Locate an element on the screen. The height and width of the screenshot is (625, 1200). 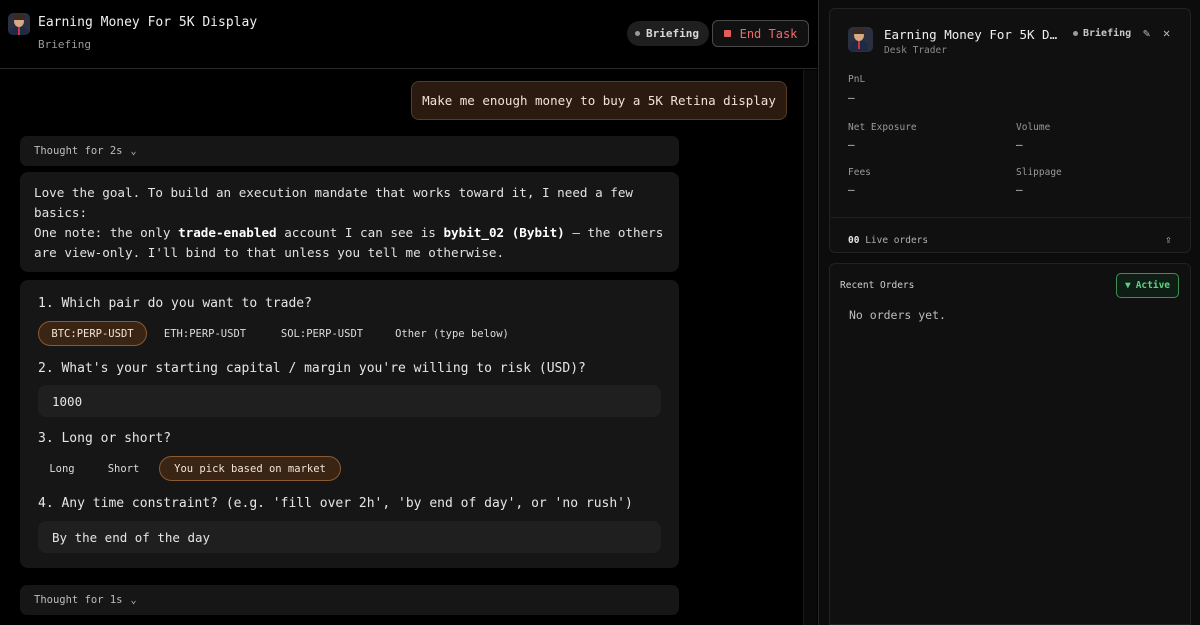
status-badge-label: Briefing is located at coordinates (672, 33).